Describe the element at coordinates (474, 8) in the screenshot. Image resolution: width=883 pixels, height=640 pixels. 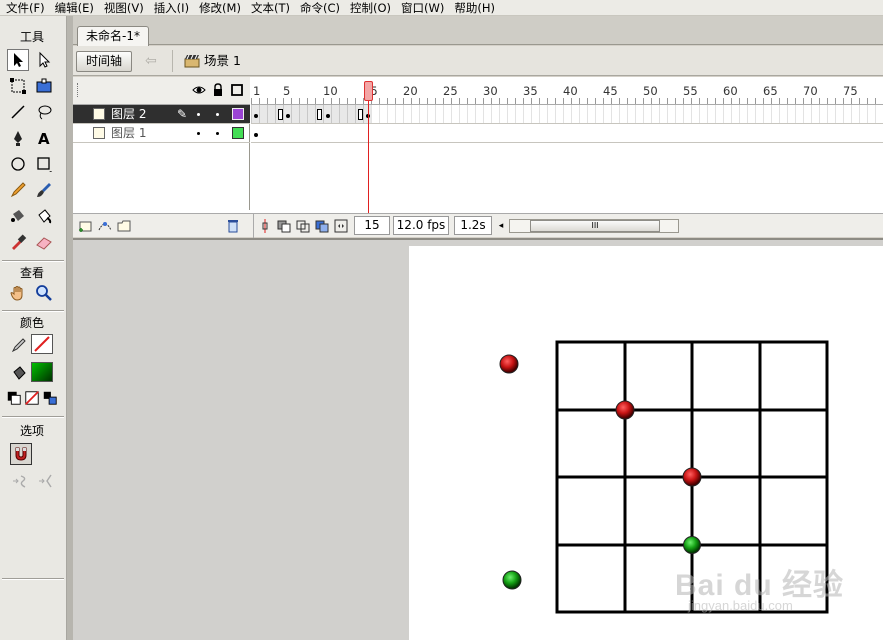
I see `menu-help: 帮助(H)` at that location.